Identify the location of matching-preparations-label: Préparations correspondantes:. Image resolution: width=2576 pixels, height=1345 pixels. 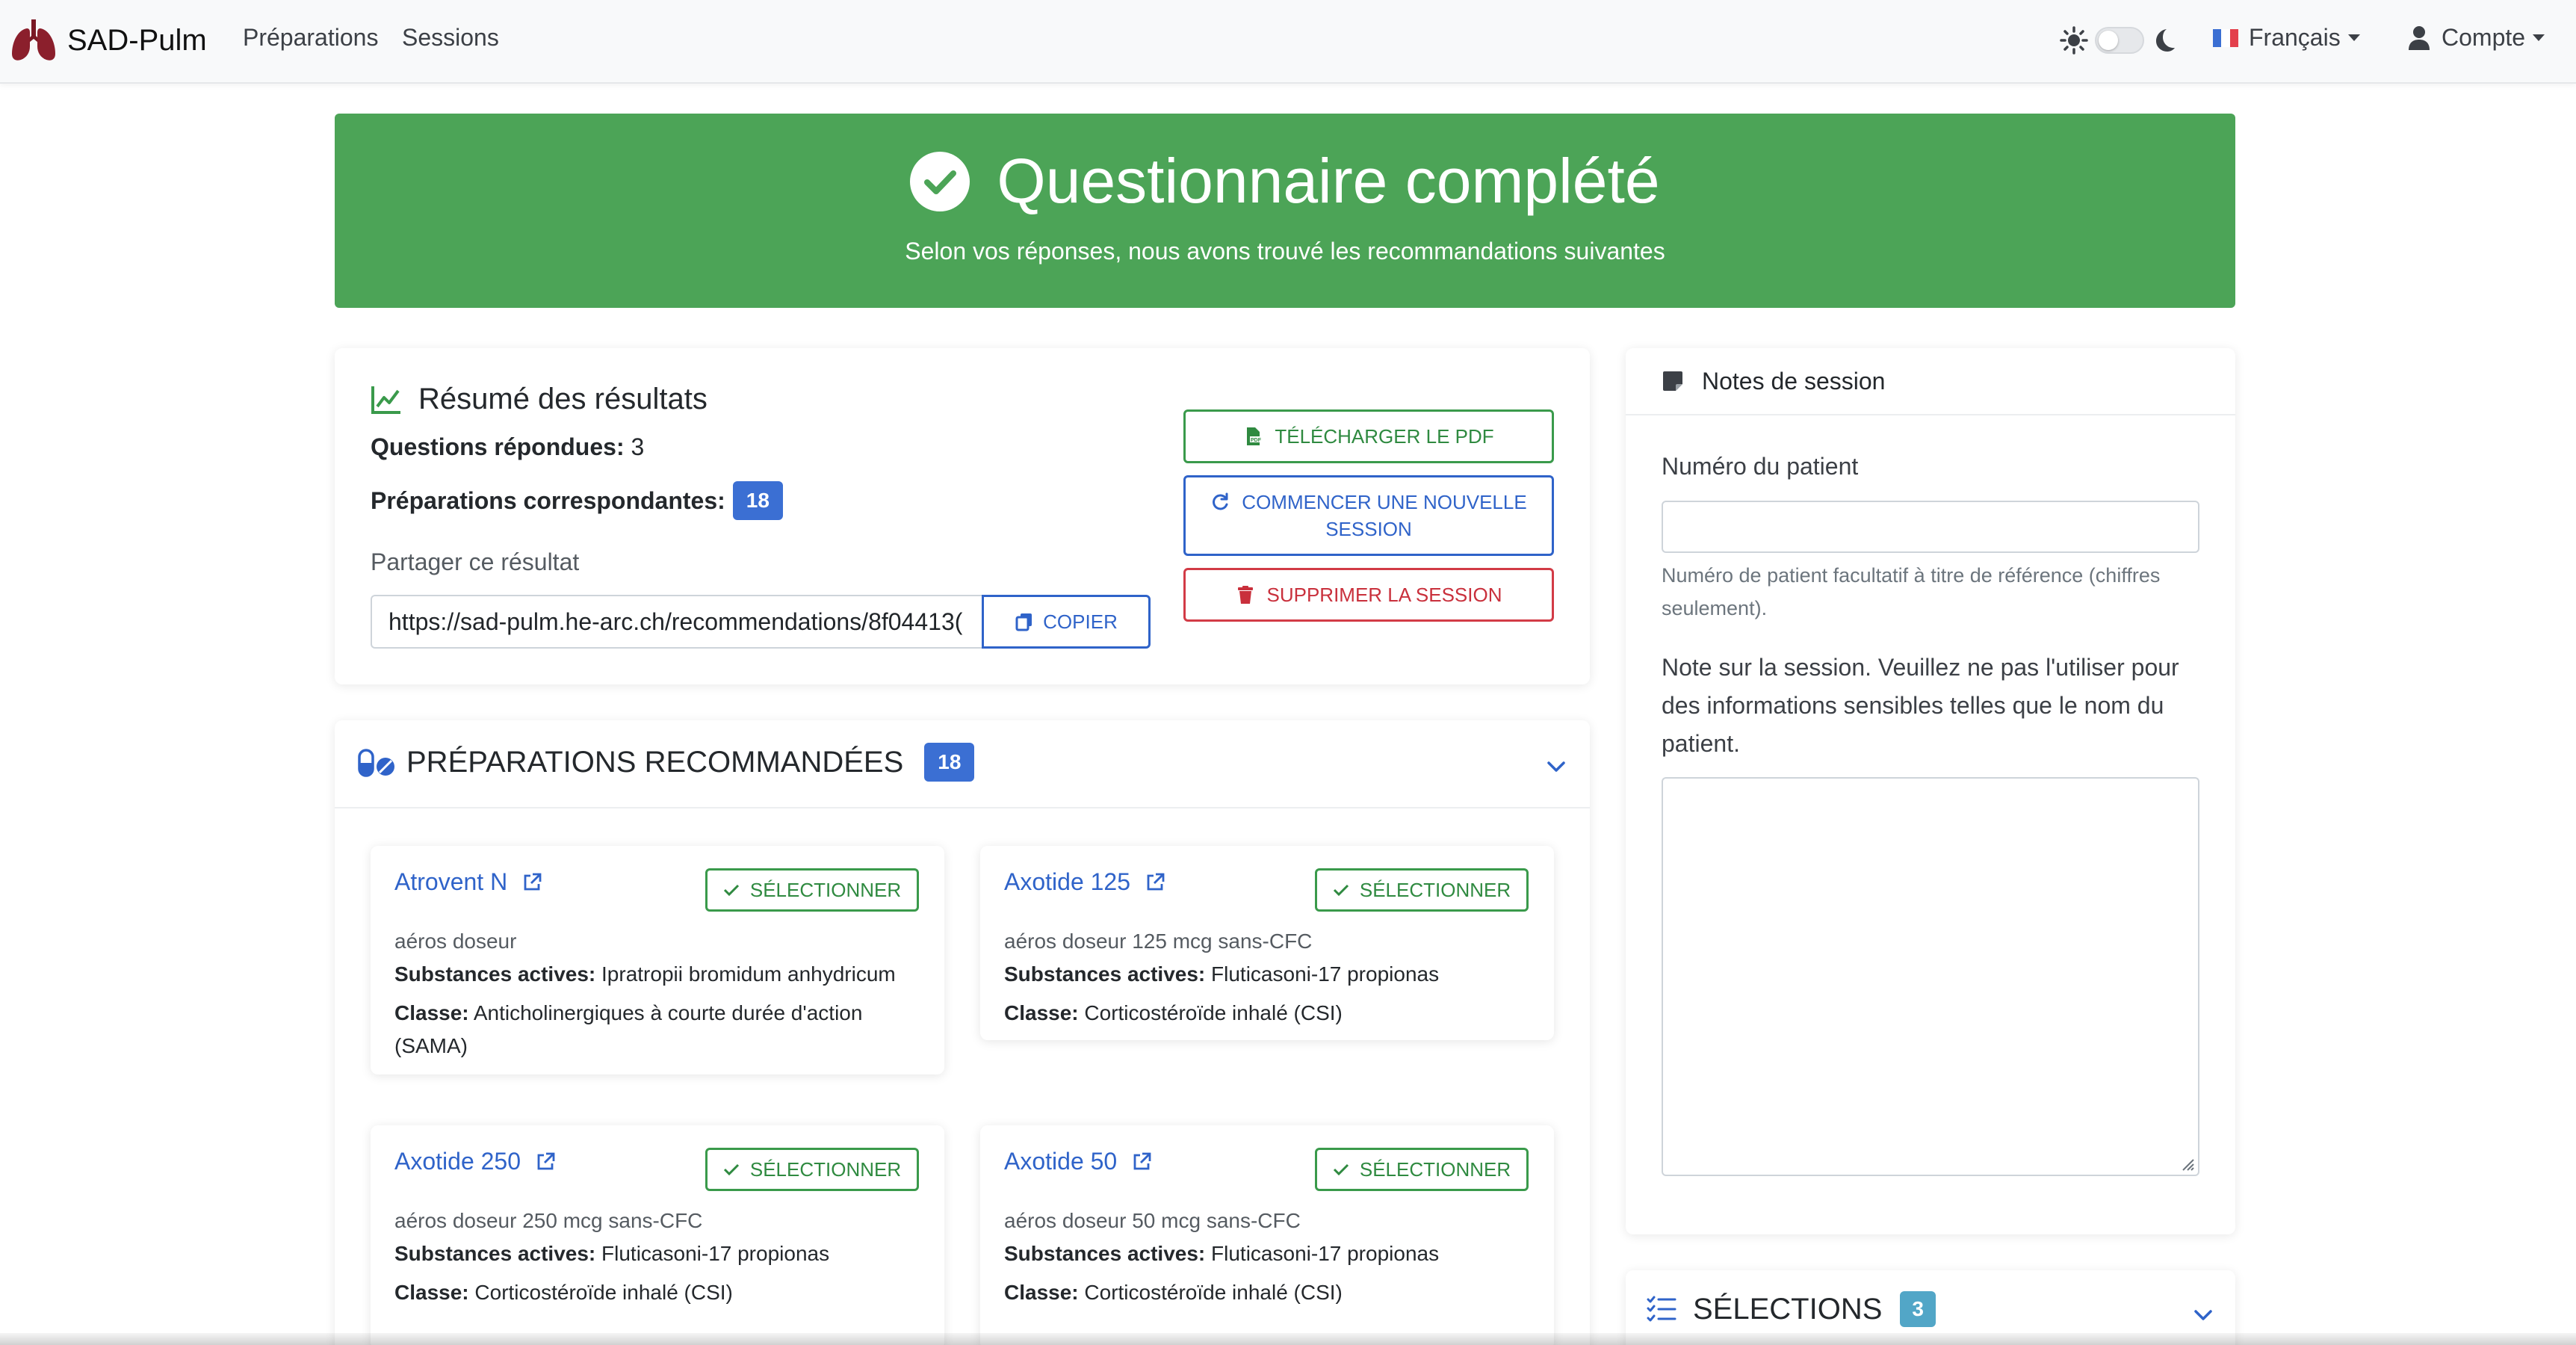
(548, 500).